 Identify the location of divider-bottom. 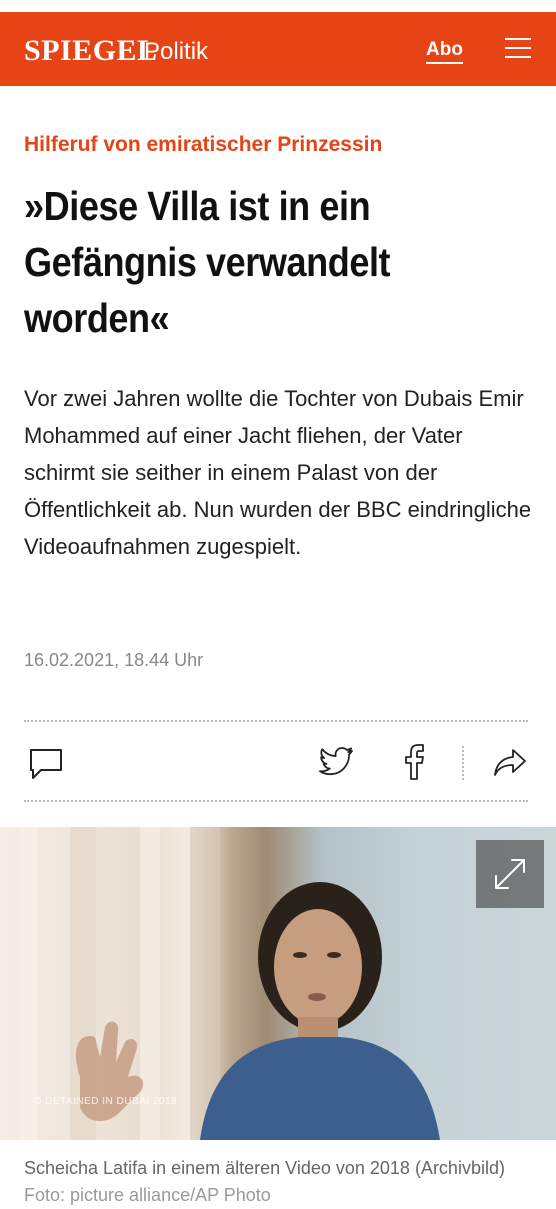
(276, 801).